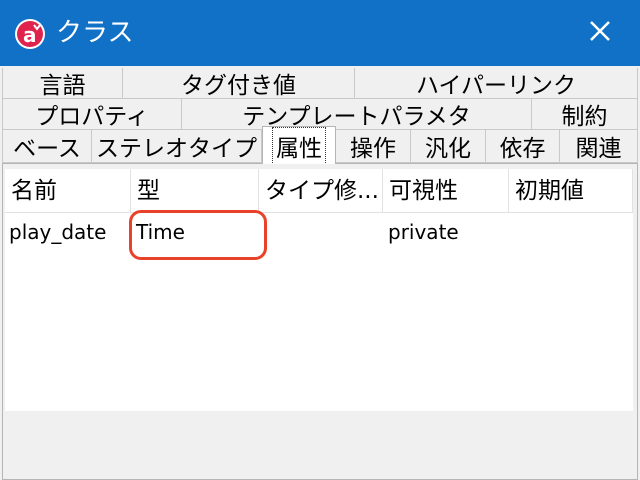 The width and height of the screenshot is (640, 480). I want to click on tab-language: 言語, so click(62, 83).